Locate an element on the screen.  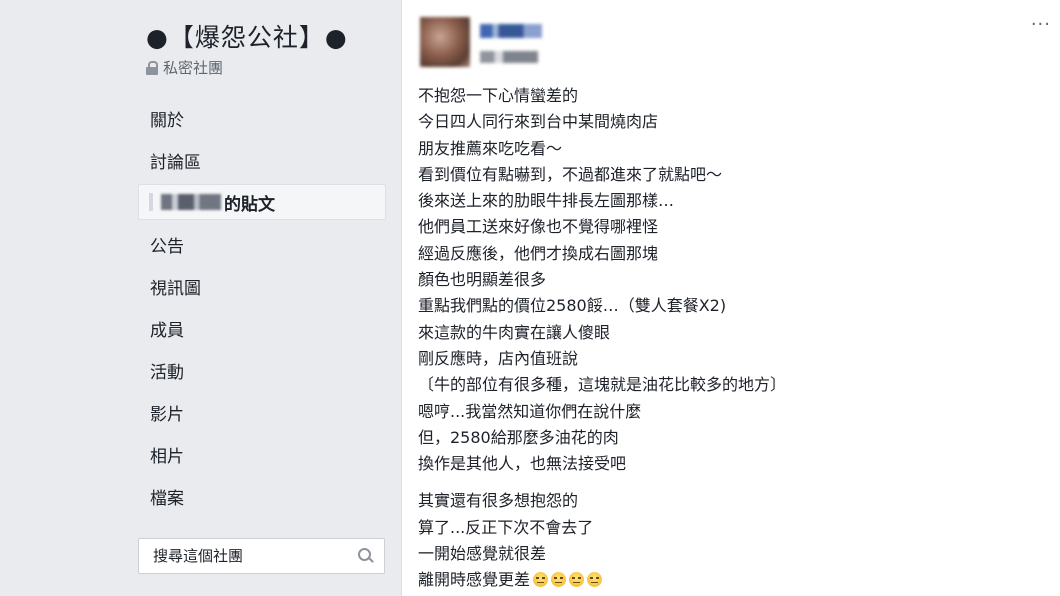
post-line: 換作是其他人，也無法接受吧 is located at coordinates (522, 464).